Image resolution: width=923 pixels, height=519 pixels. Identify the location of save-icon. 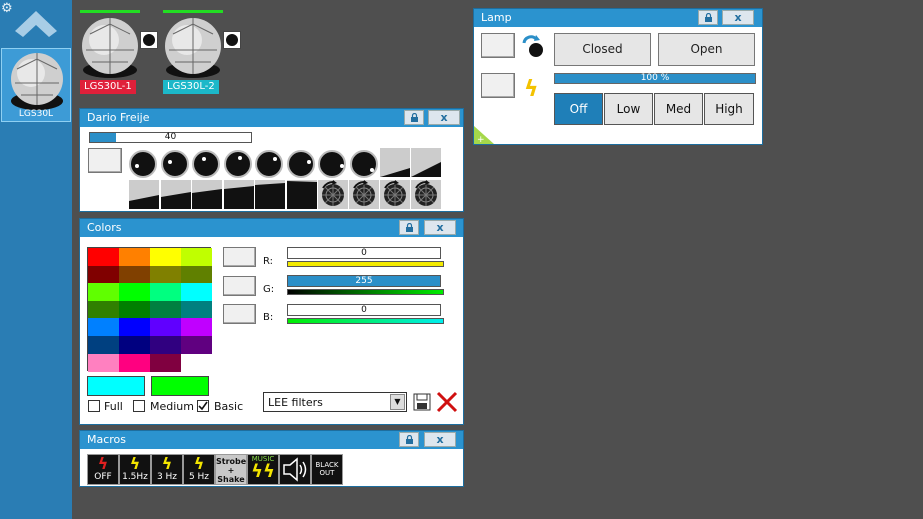
(422, 402).